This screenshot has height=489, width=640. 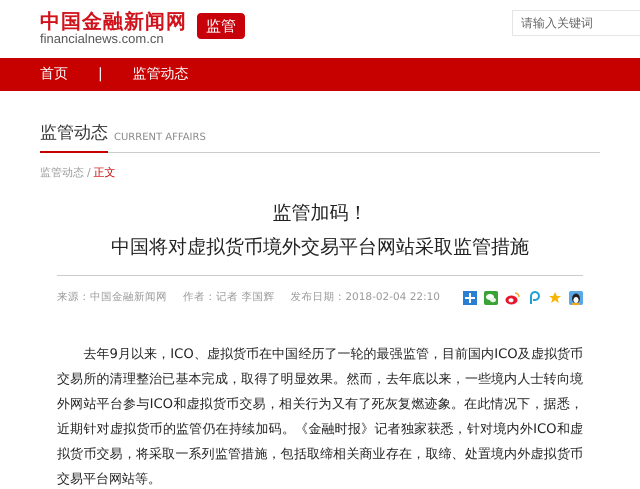 What do you see at coordinates (160, 74) in the screenshot?
I see `nav-link: 监管动态` at bounding box center [160, 74].